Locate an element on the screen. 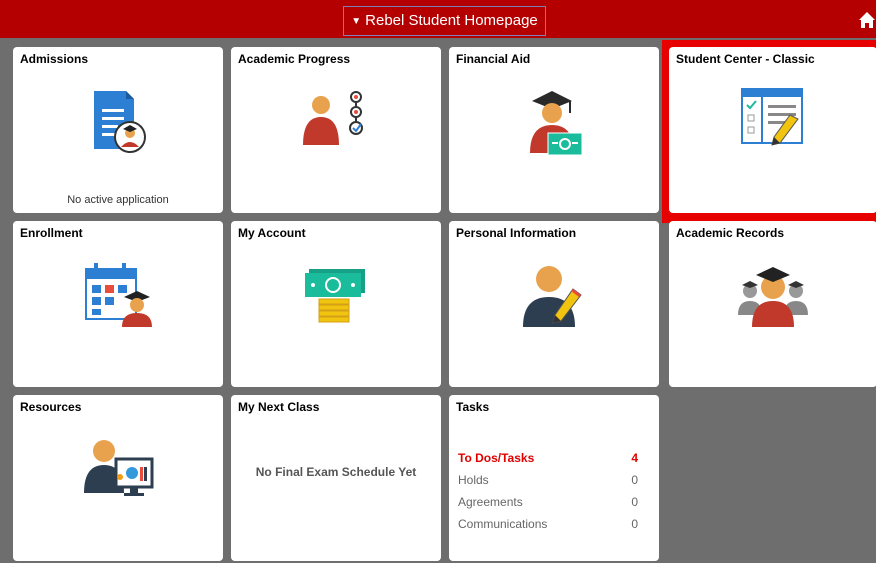 This screenshot has width=876, height=563. calendar-graduate-icon is located at coordinates (118, 295).